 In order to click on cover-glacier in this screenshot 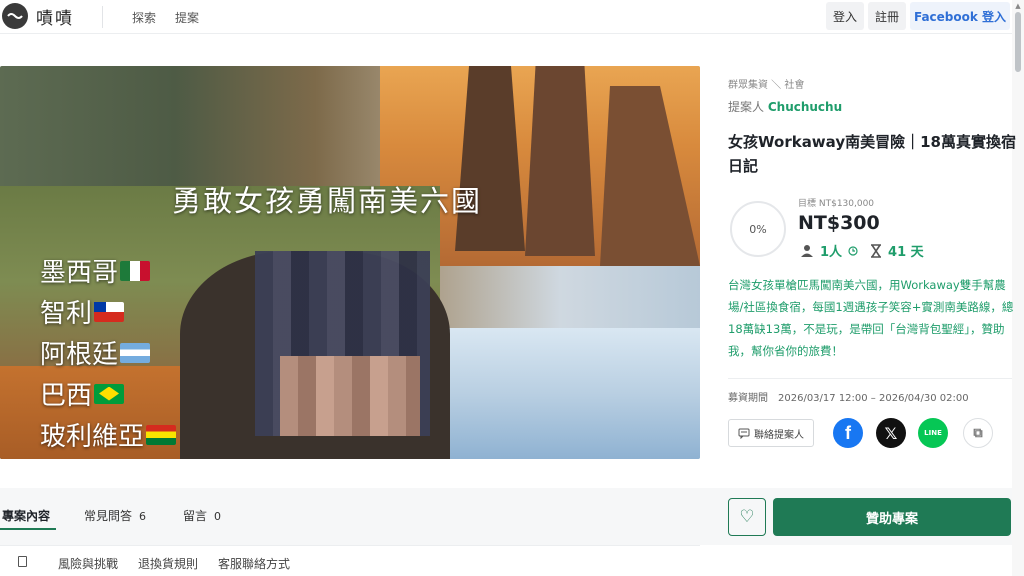, I will do `click(565, 393)`.